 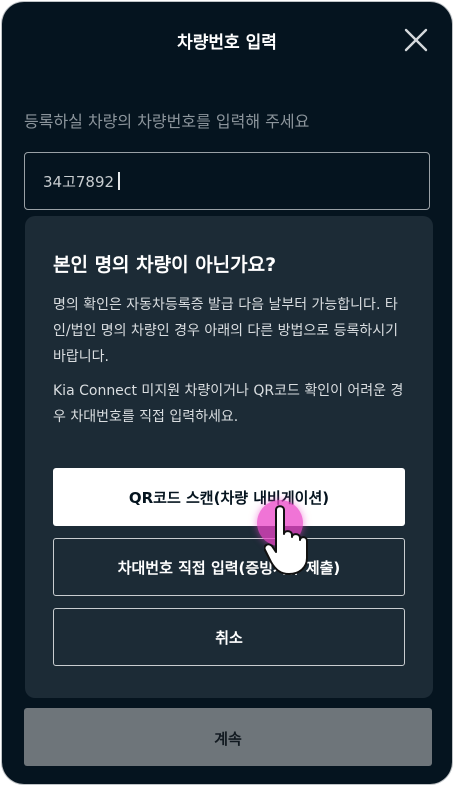 I want to click on plate-number-value: 34고7892, so click(x=81, y=181).